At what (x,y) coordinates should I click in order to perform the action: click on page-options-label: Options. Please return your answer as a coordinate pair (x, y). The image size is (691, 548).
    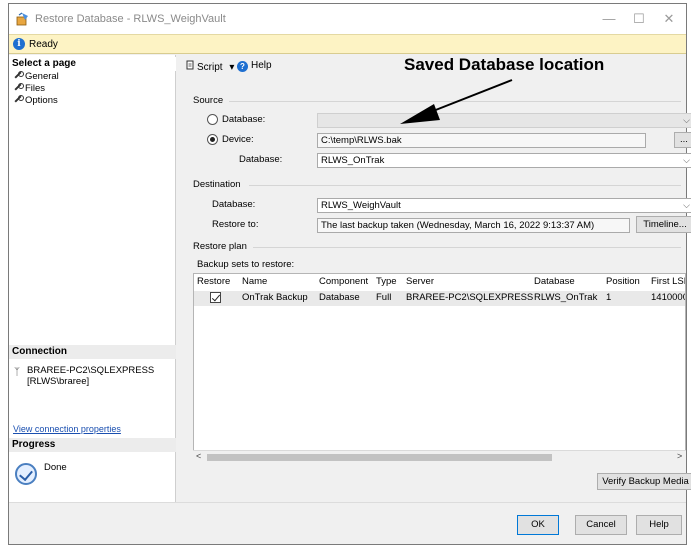
    Looking at the image, I should click on (41, 100).